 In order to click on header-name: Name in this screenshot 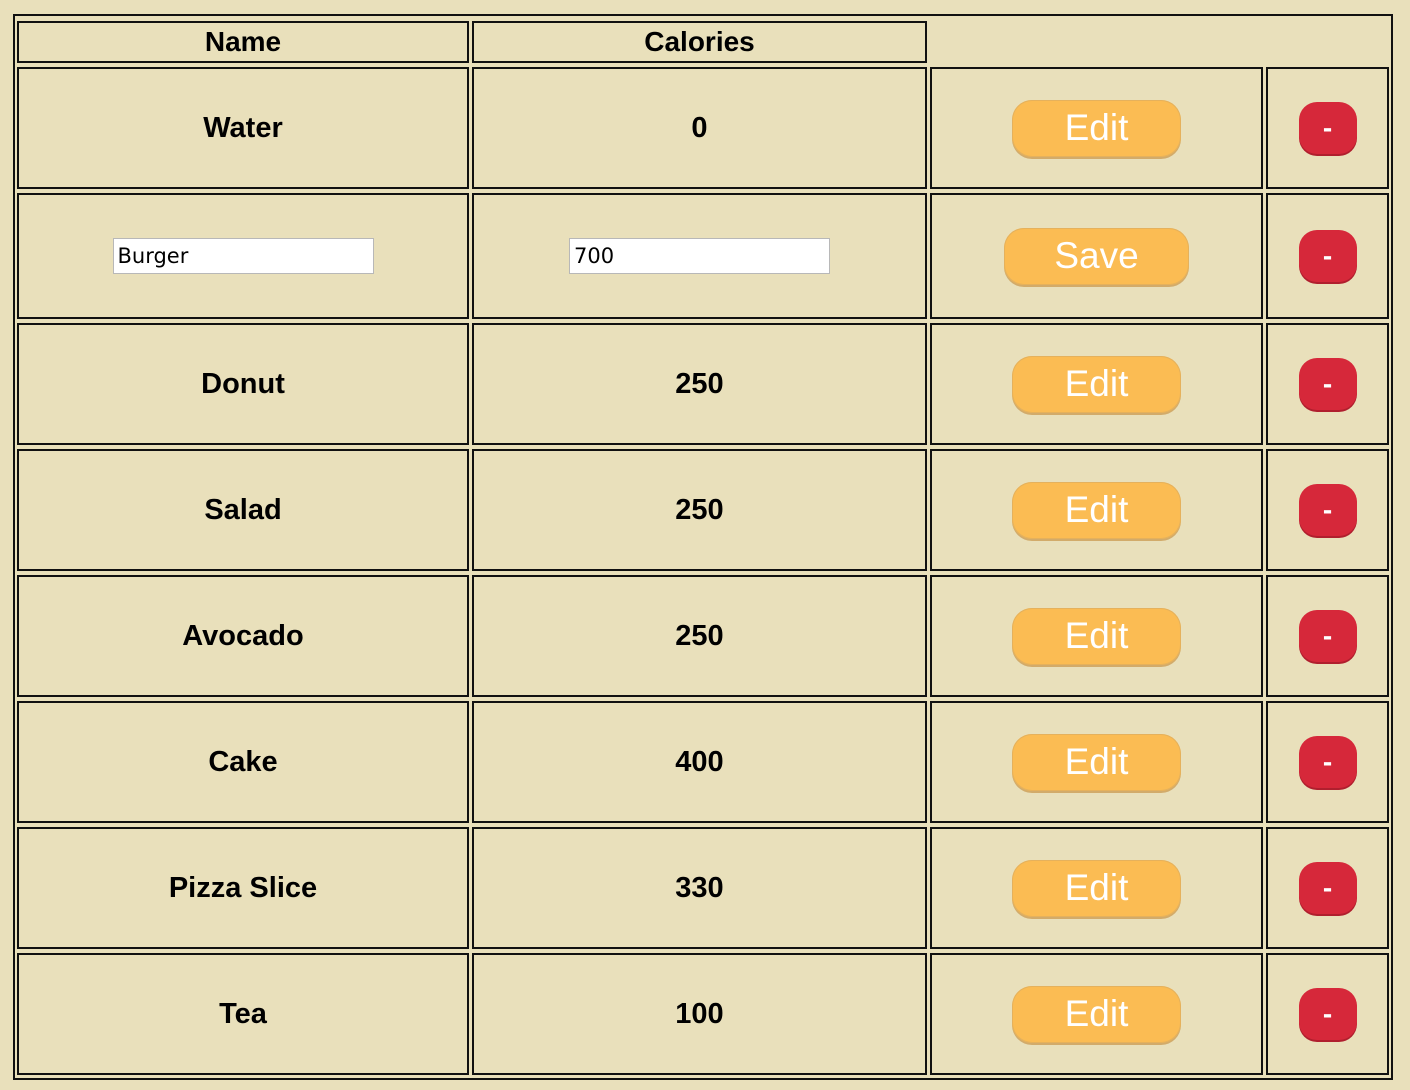, I will do `click(243, 42)`.